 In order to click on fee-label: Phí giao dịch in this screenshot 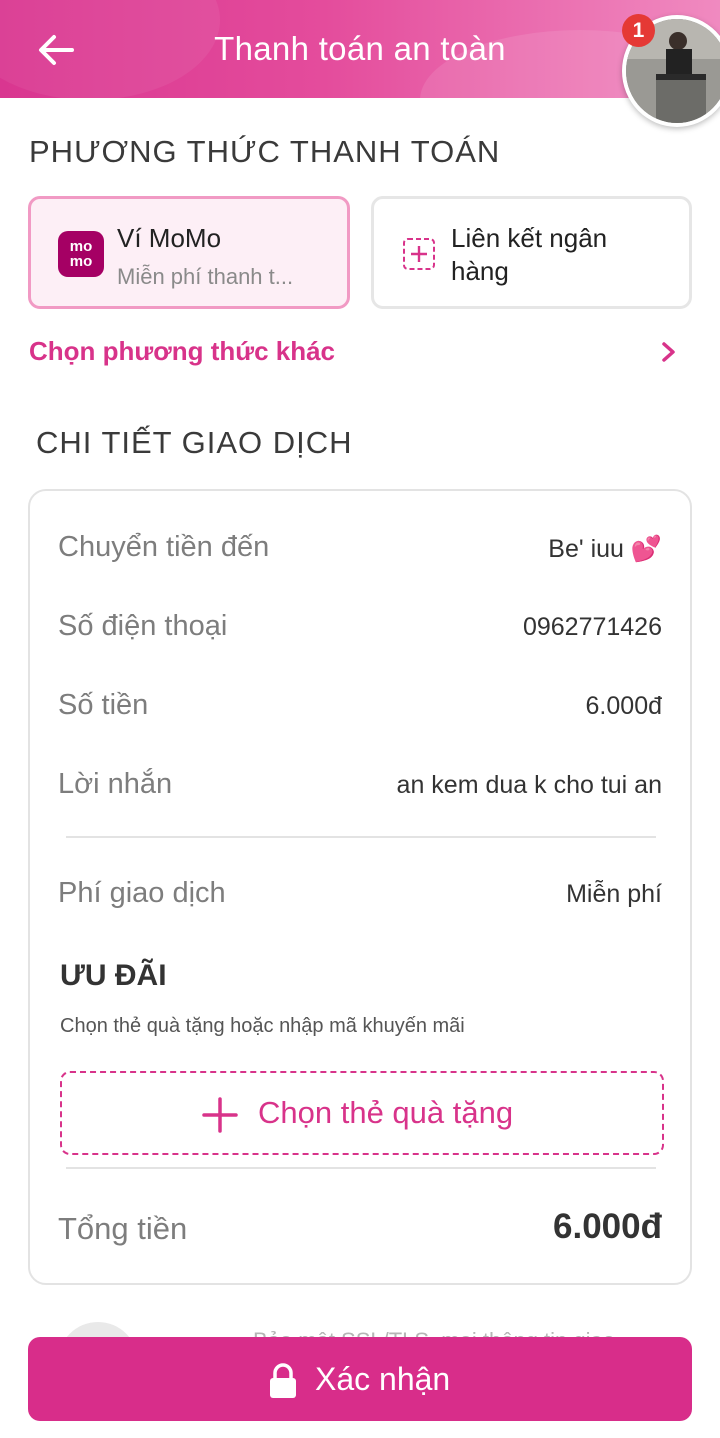, I will do `click(142, 893)`.